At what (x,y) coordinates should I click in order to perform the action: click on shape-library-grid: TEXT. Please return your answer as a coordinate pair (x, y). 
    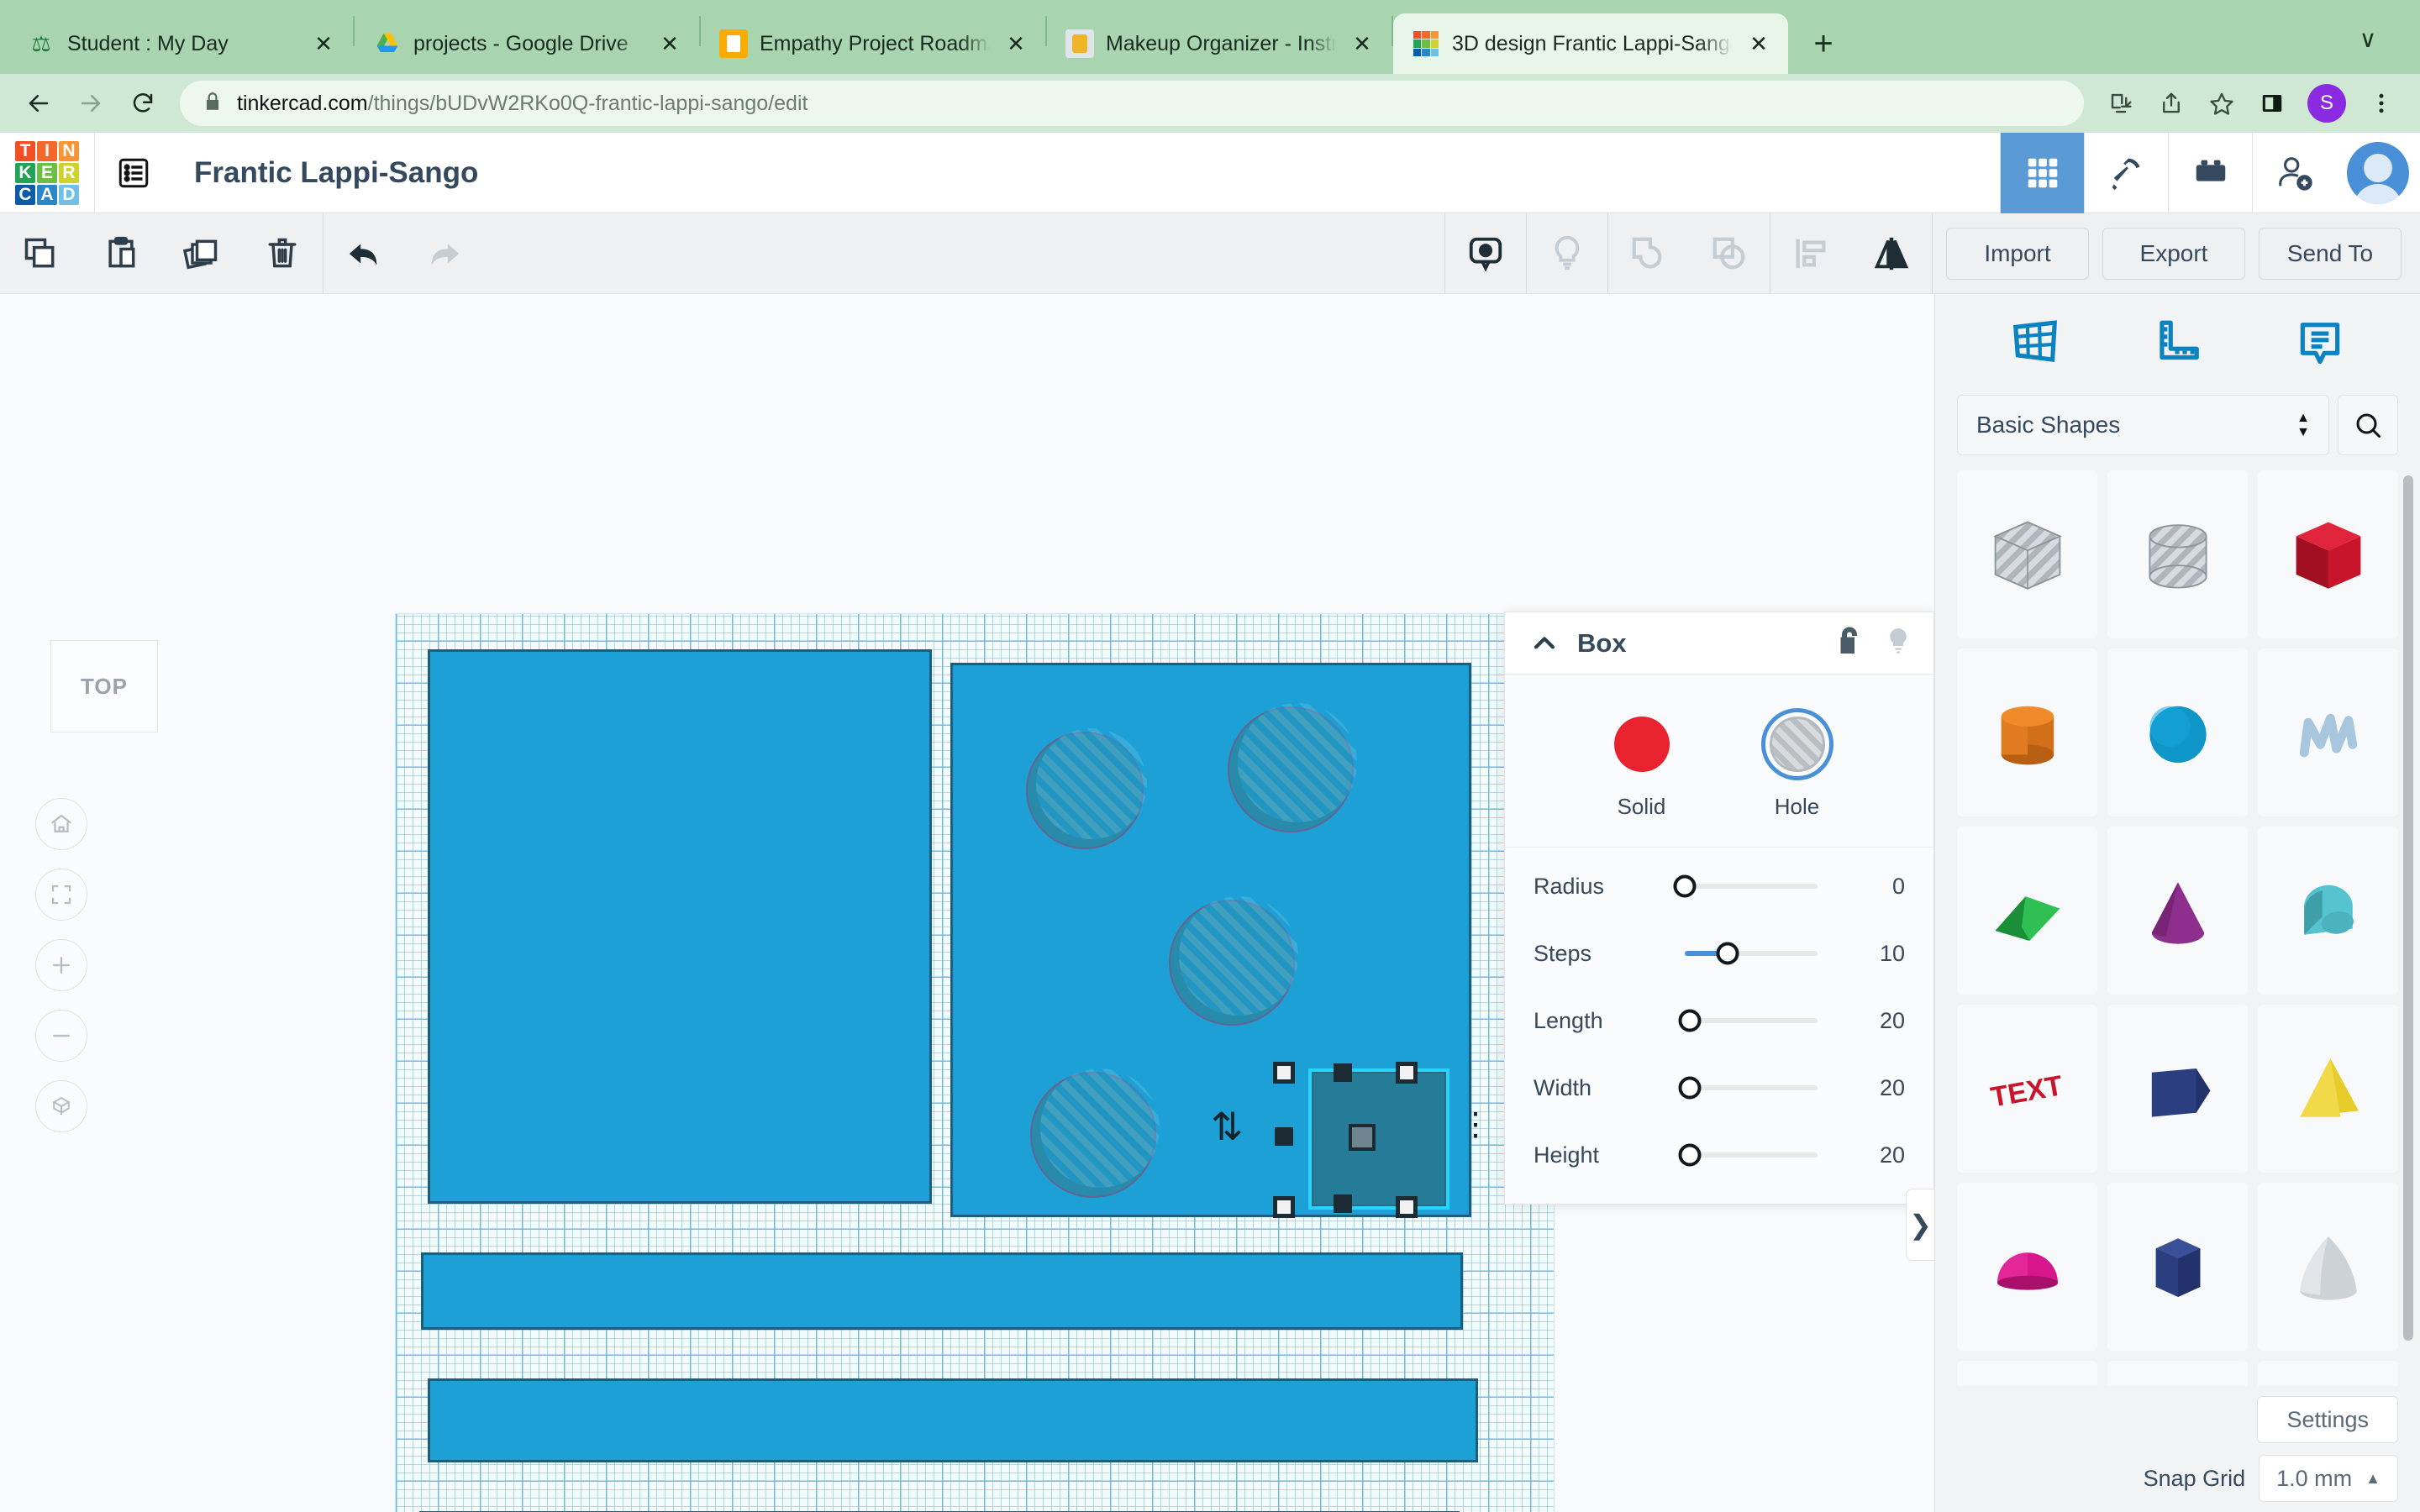
    Looking at the image, I should click on (2177, 928).